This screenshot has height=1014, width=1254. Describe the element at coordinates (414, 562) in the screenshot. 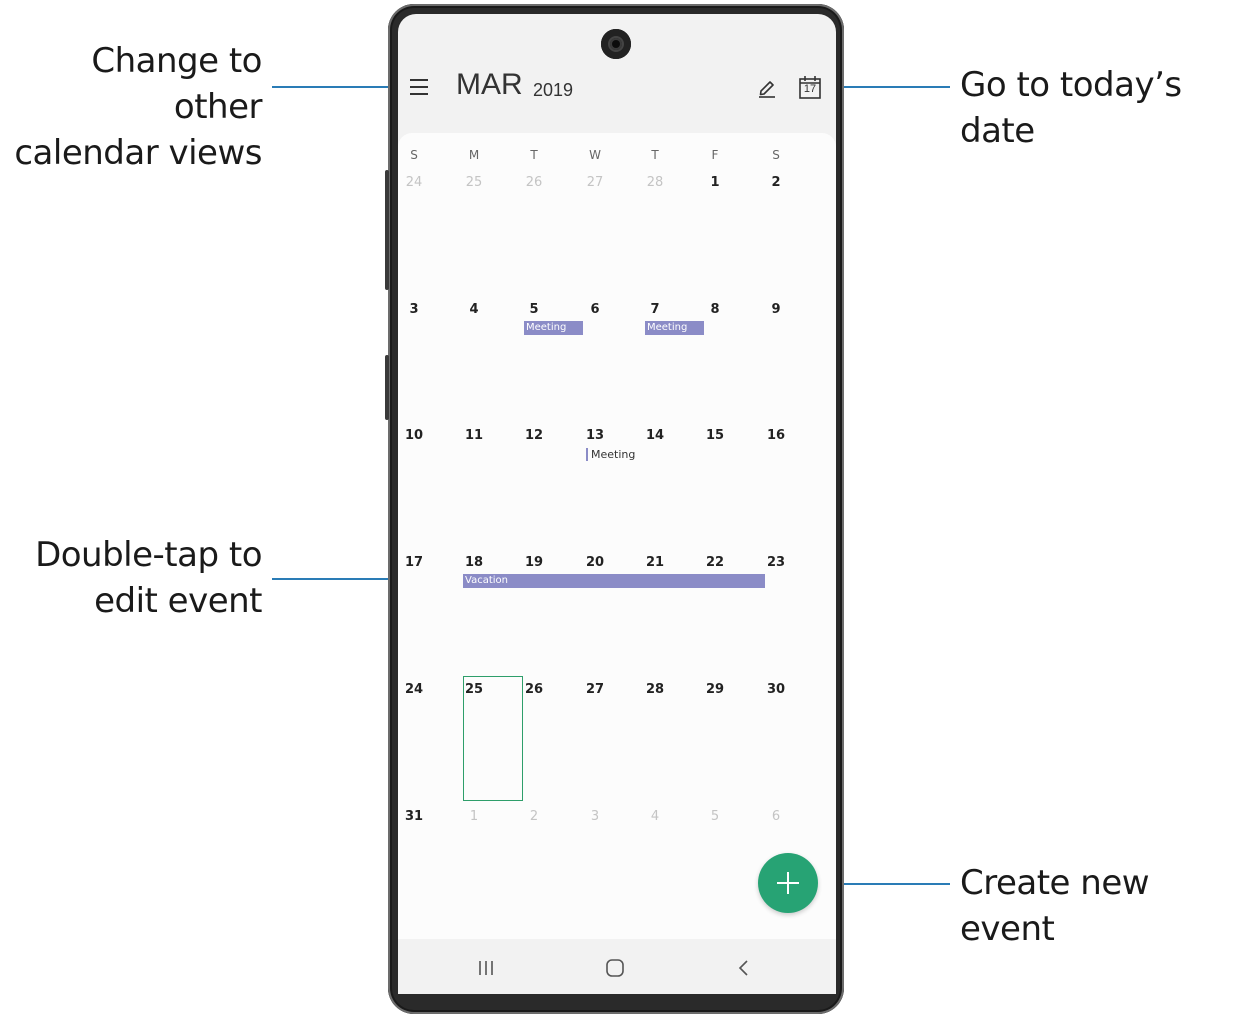

I see `calendar-day: 17` at that location.